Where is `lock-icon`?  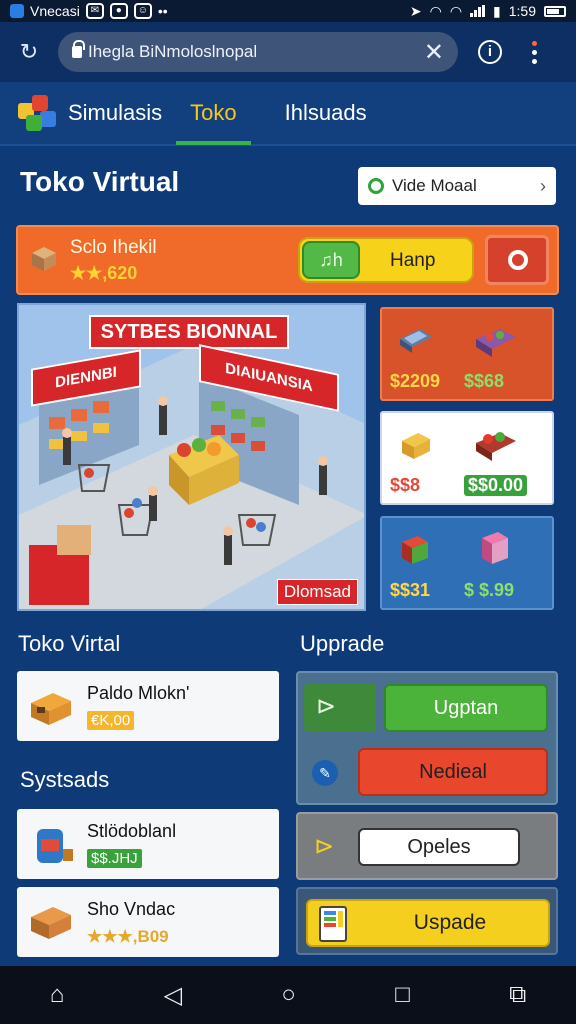 lock-icon is located at coordinates (78, 49).